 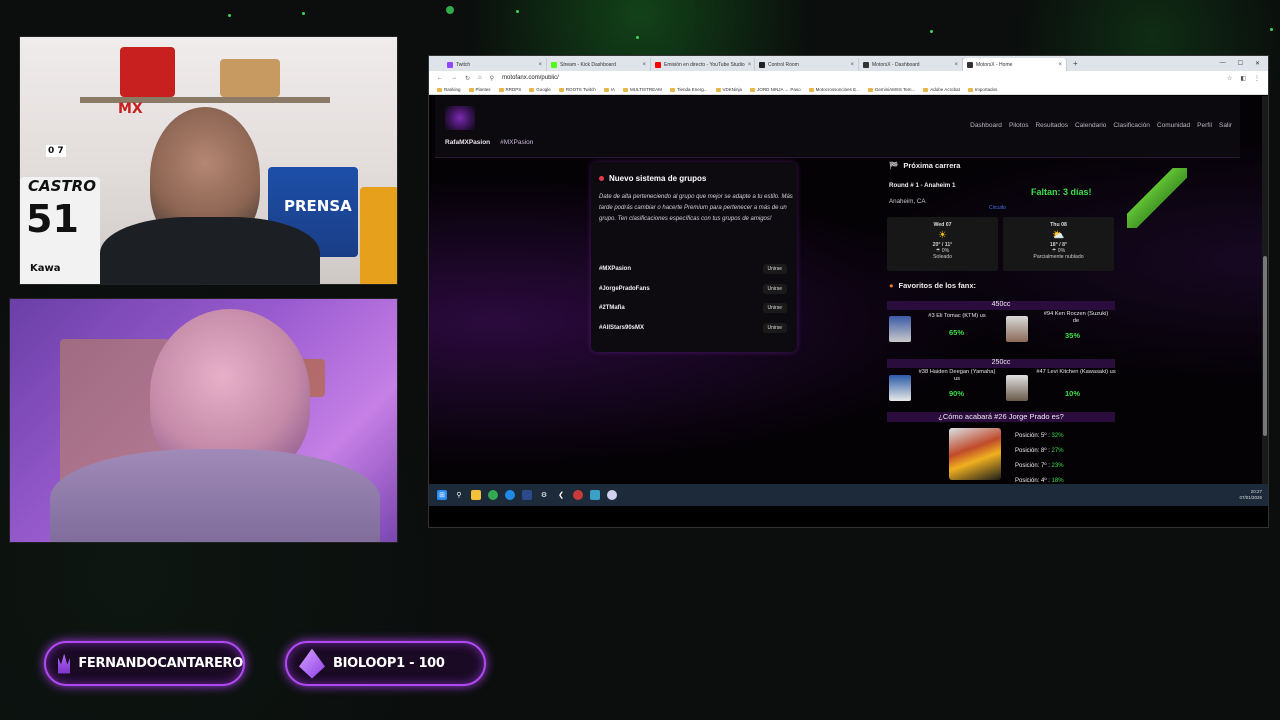 I want to click on menu-icon: ⋮, so click(x=1257, y=78).